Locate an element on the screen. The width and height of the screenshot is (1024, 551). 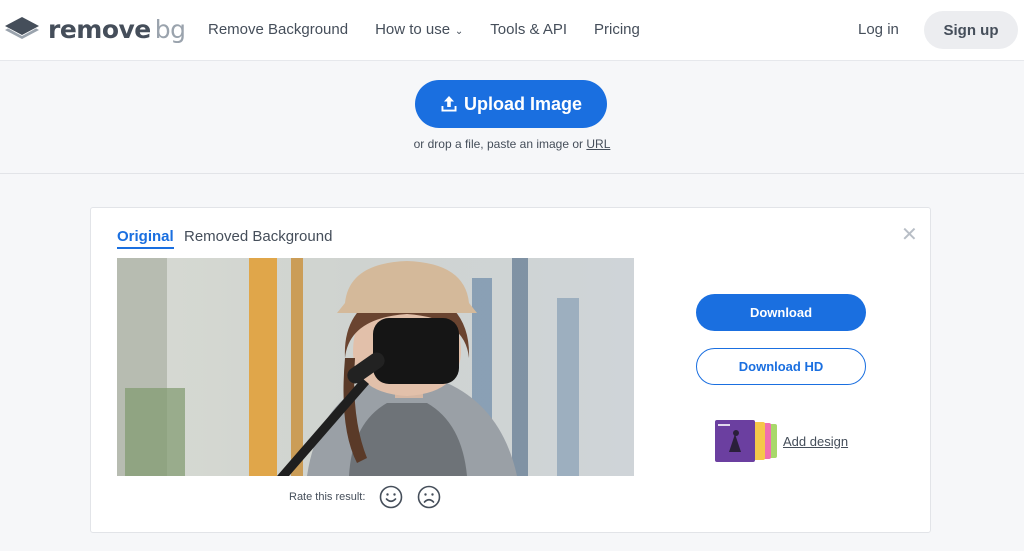
happy-face-icon is located at coordinates (391, 497).